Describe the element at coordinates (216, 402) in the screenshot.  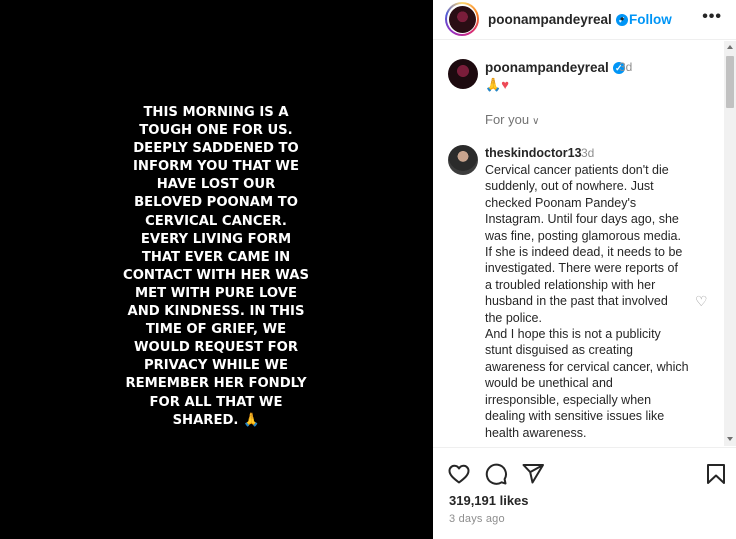
I see `story-line: FOR ALL THAT WE` at that location.